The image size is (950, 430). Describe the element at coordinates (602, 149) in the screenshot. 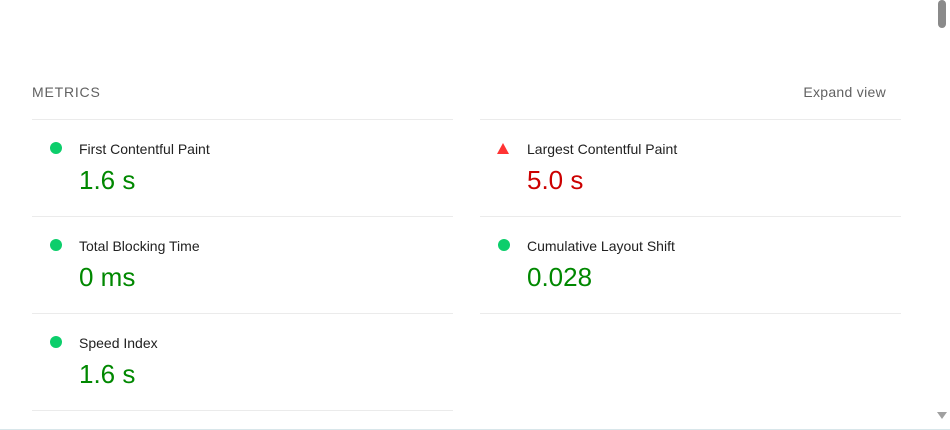

I see `metric-name: Largest Contentful Paint` at that location.